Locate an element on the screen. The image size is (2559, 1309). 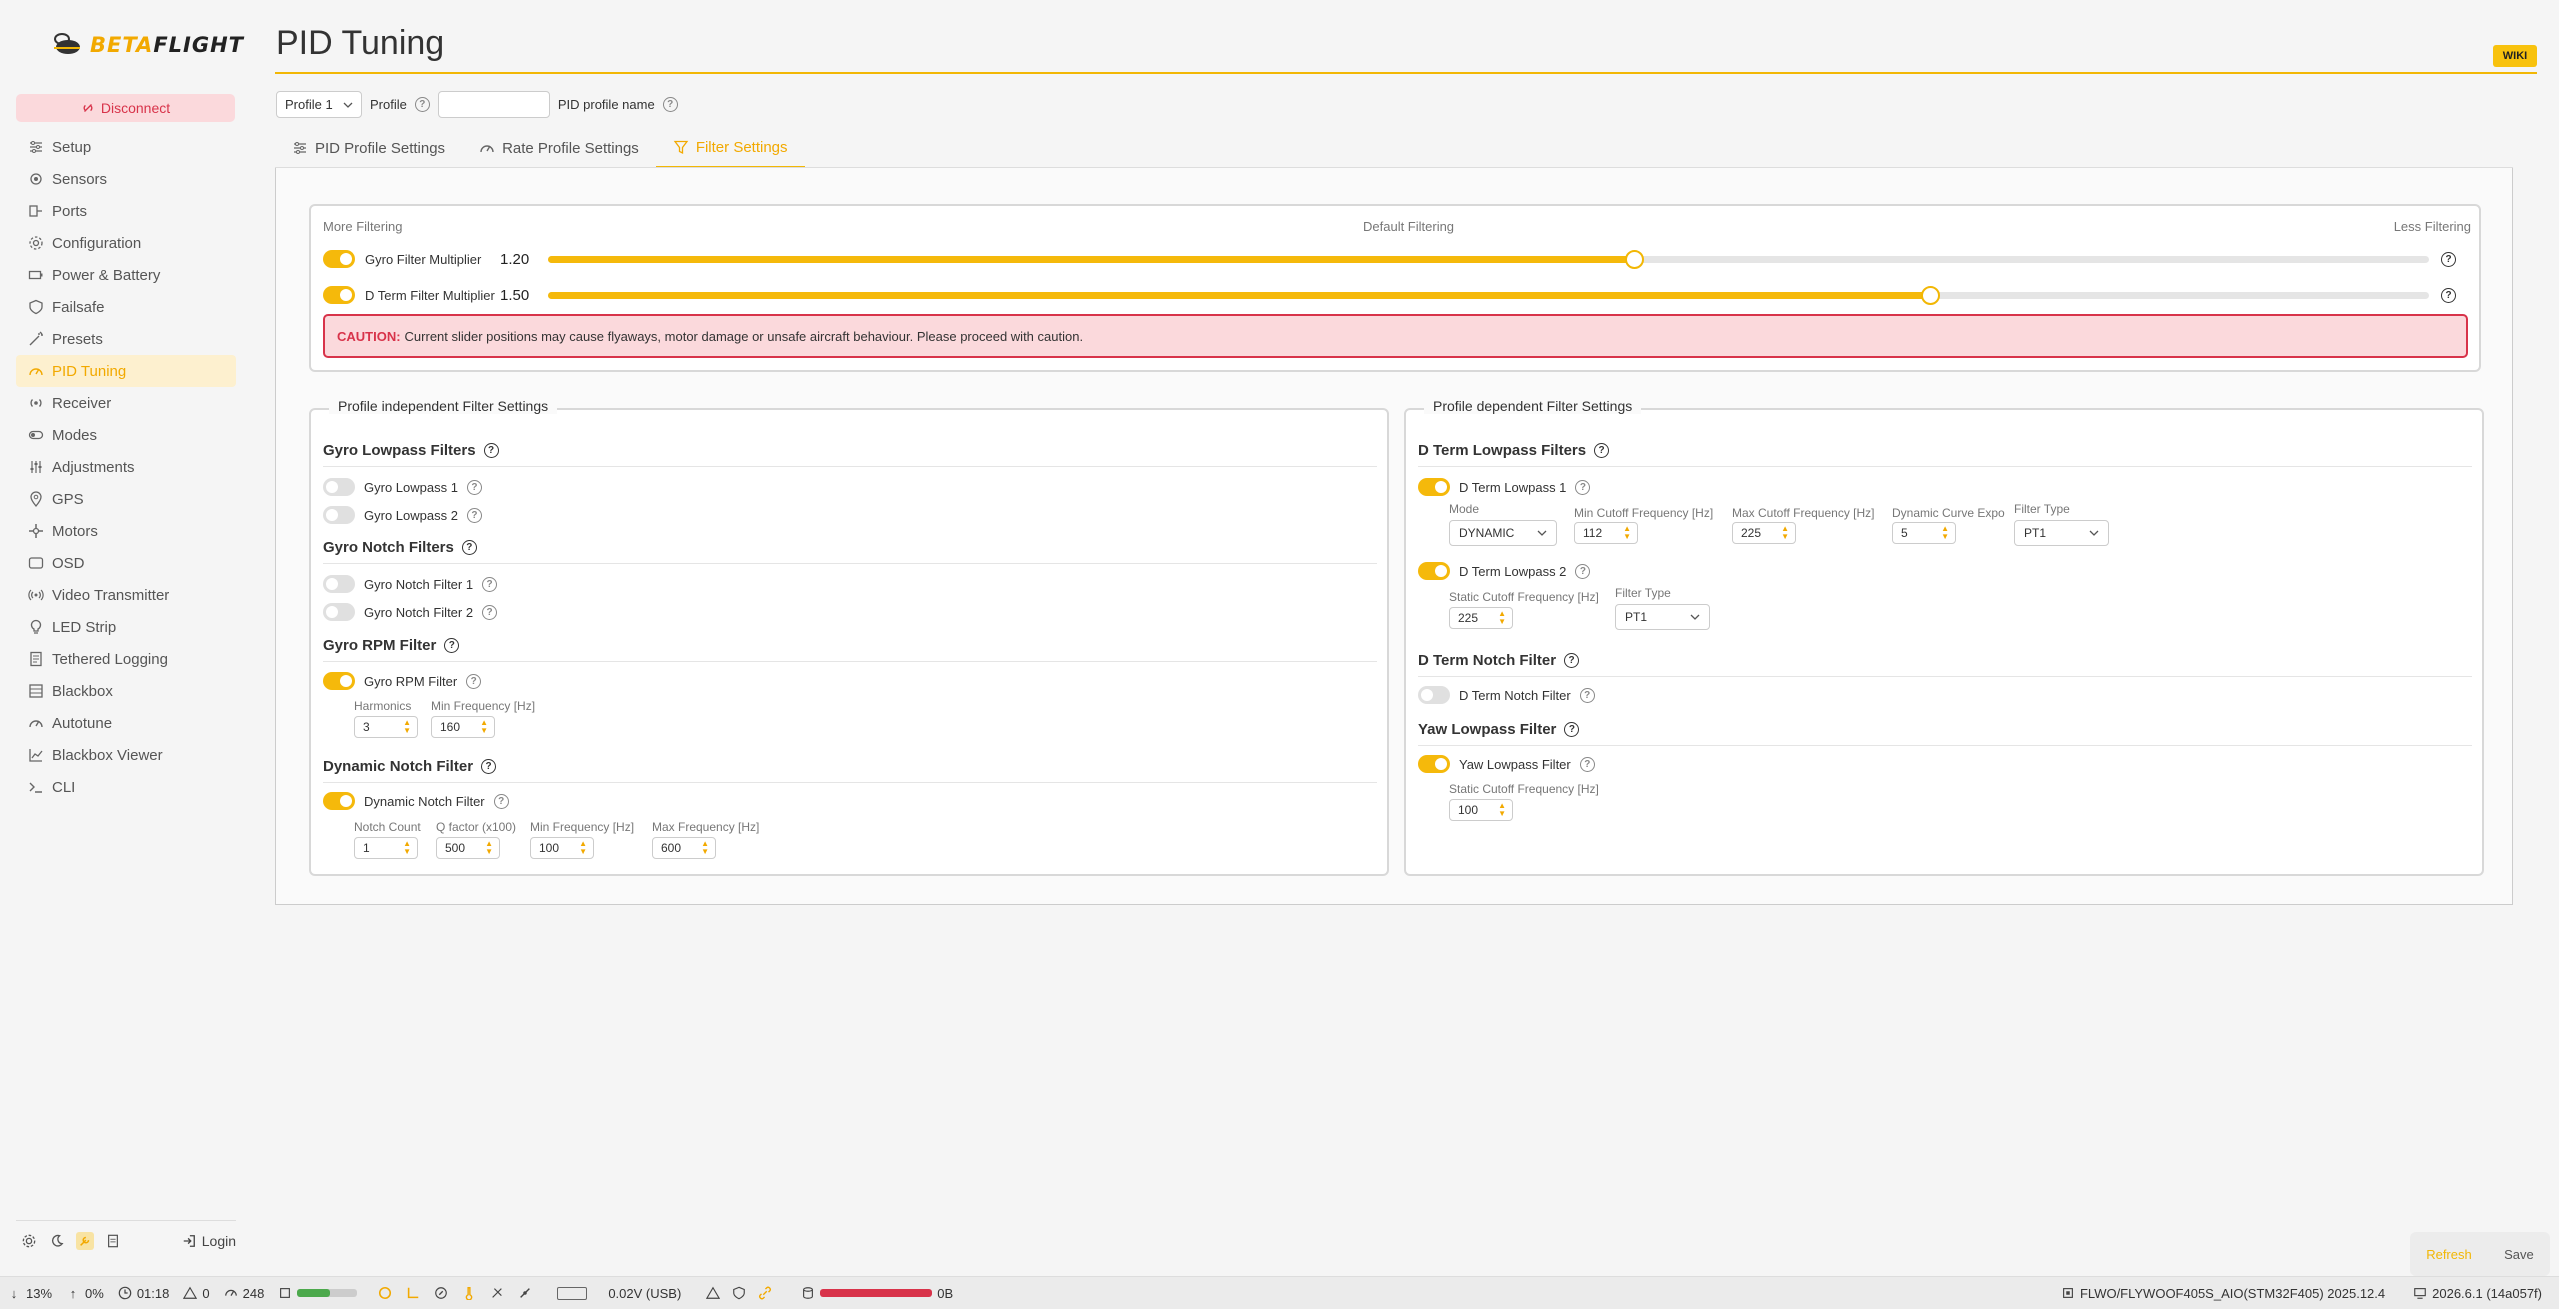
gyro-rpm-toggle is located at coordinates (339, 681).